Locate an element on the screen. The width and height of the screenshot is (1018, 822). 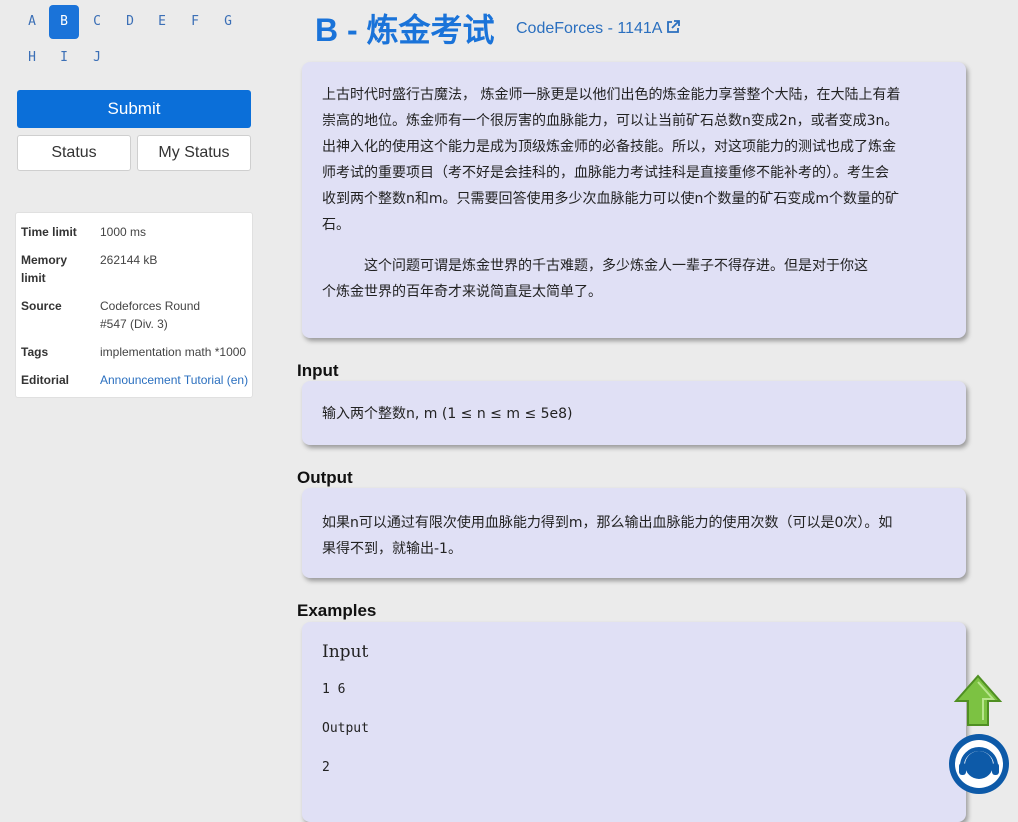
problem-tab-b: B is located at coordinates (64, 22).